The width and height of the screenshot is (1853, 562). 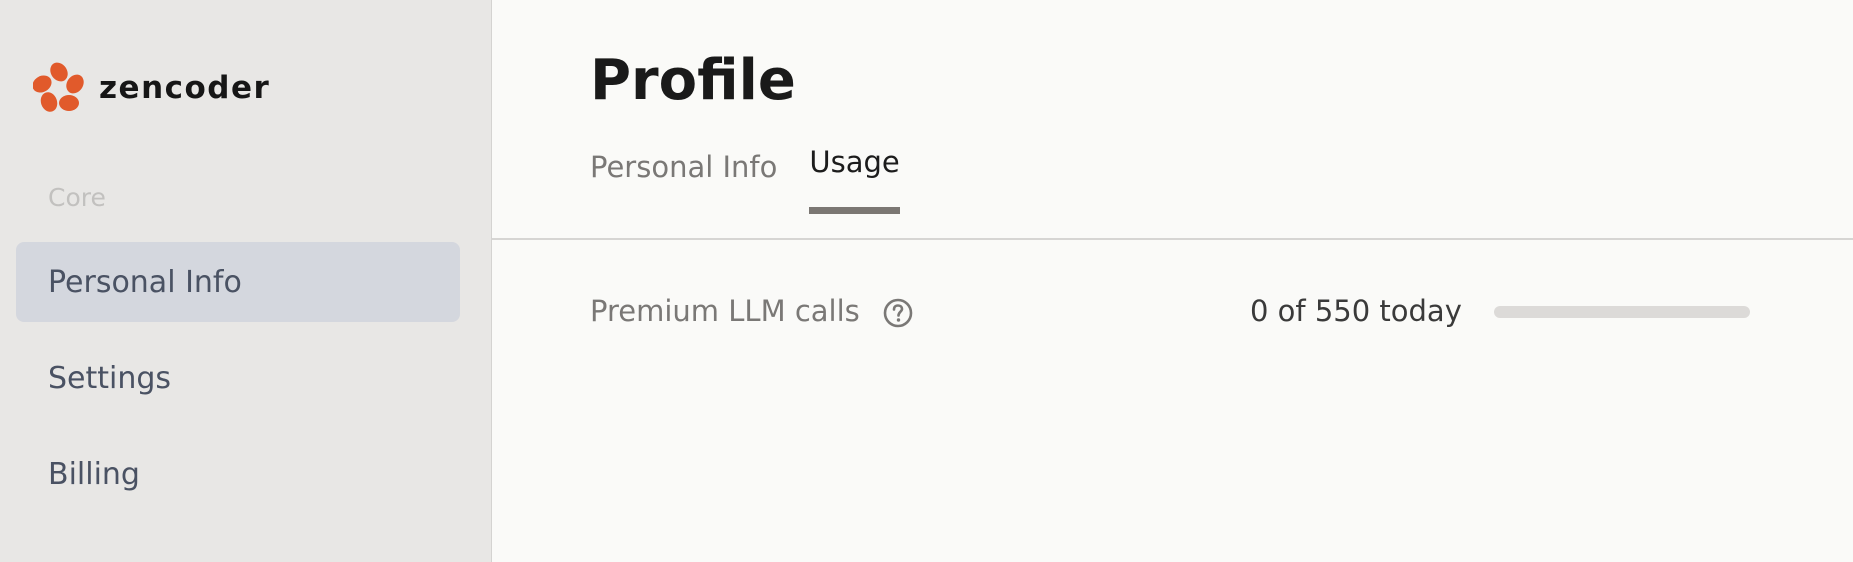 I want to click on profile-tabs: Personal Info Usage, so click(x=761, y=182).